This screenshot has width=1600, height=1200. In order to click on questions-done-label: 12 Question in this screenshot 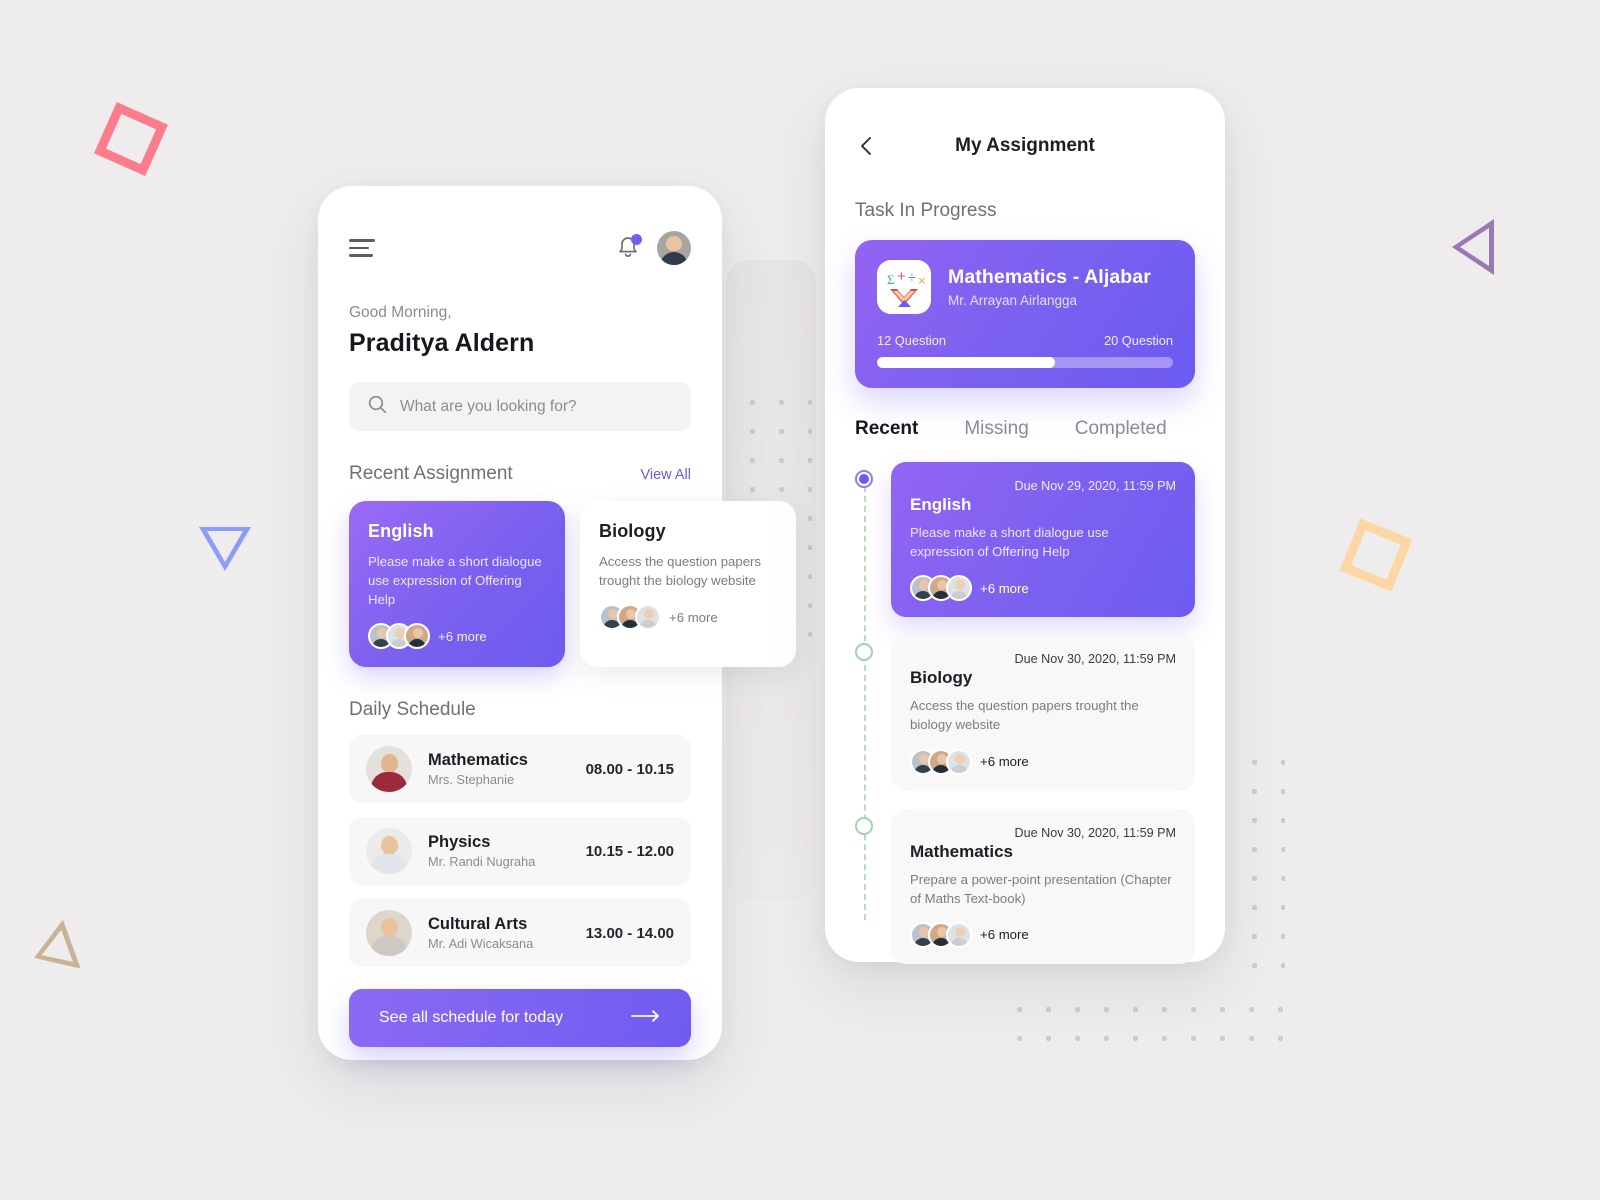, I will do `click(912, 340)`.